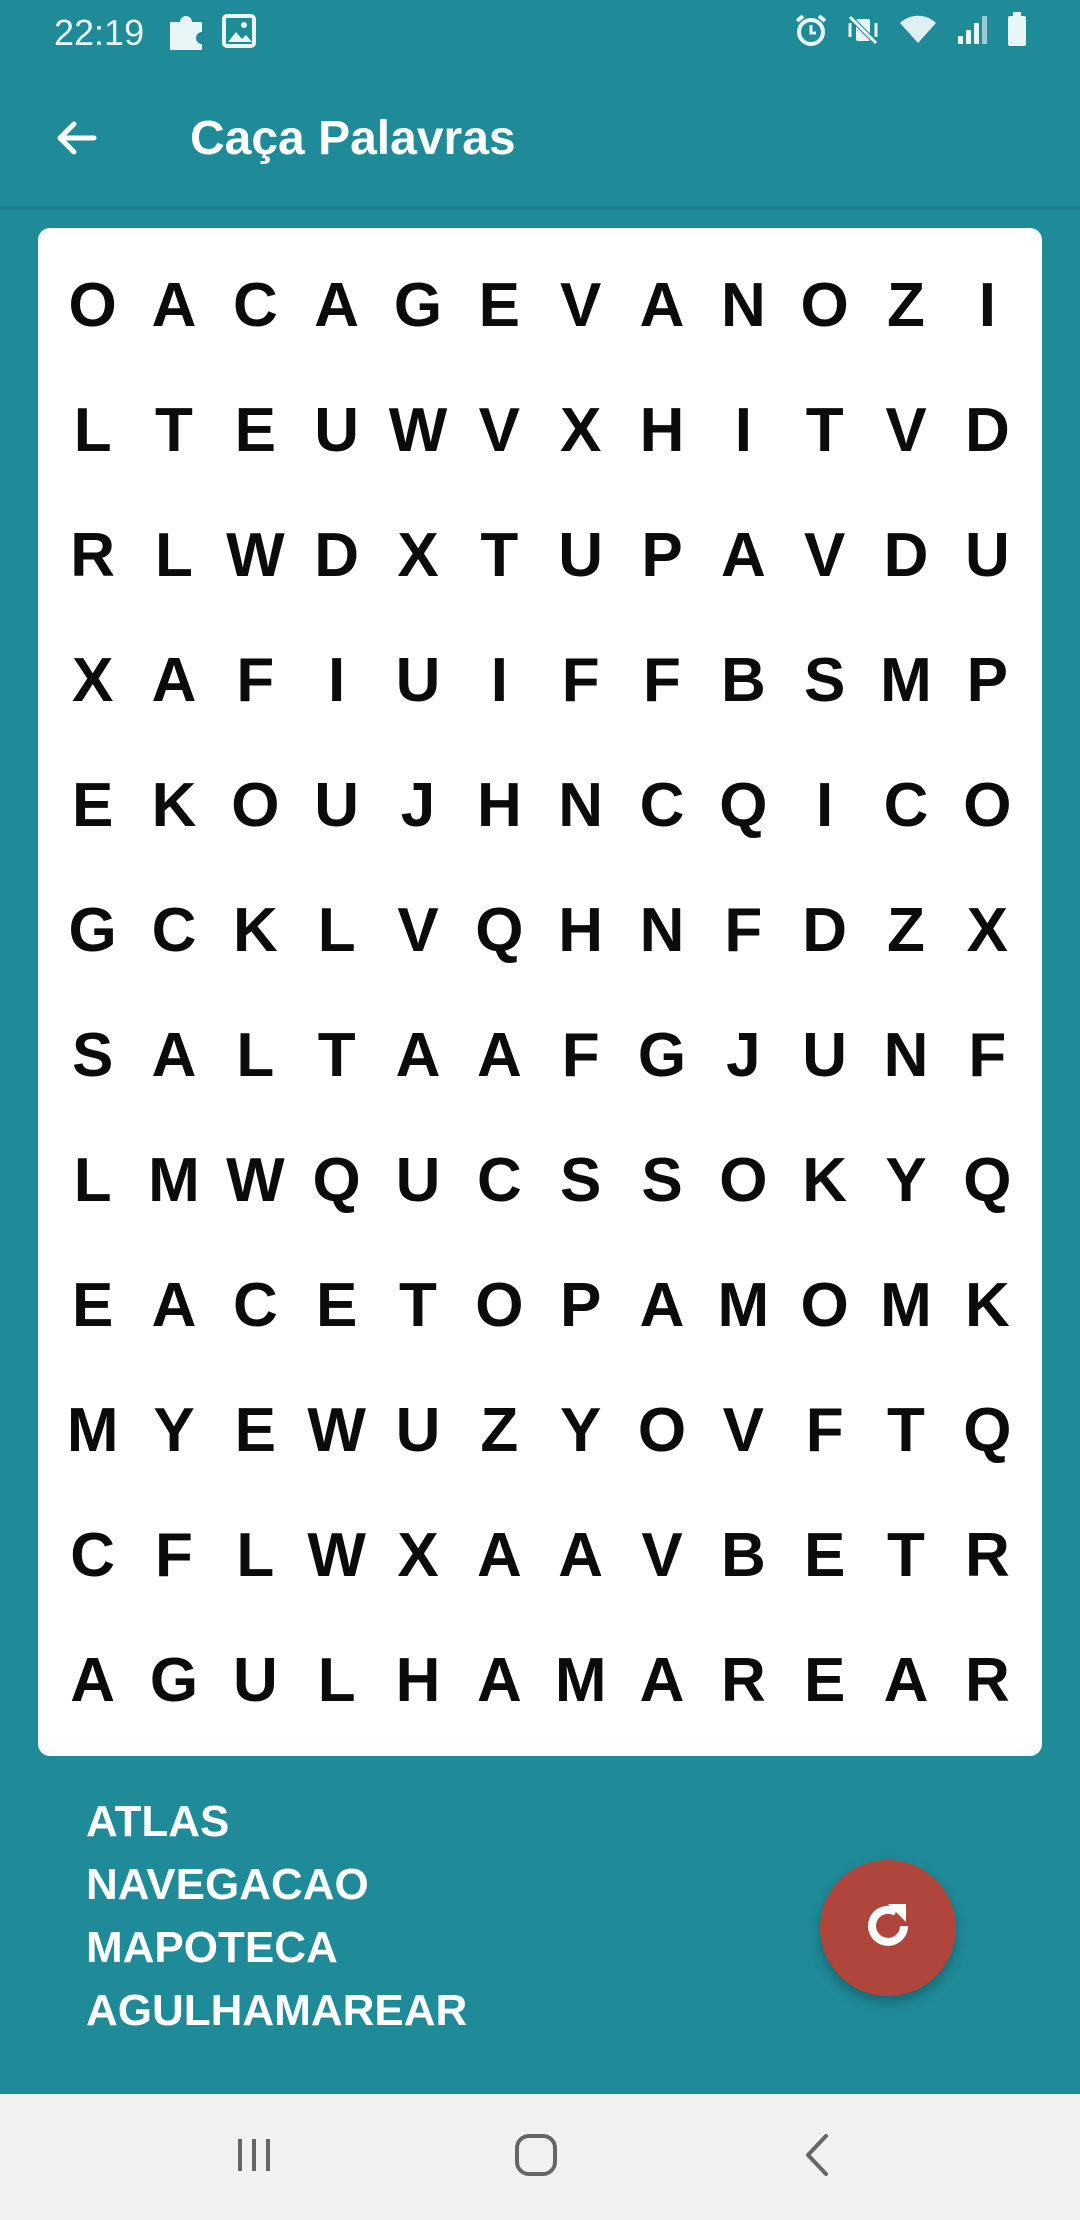 This screenshot has height=2220, width=1080. What do you see at coordinates (336, 1430) in the screenshot?
I see `grid-cell: W` at bounding box center [336, 1430].